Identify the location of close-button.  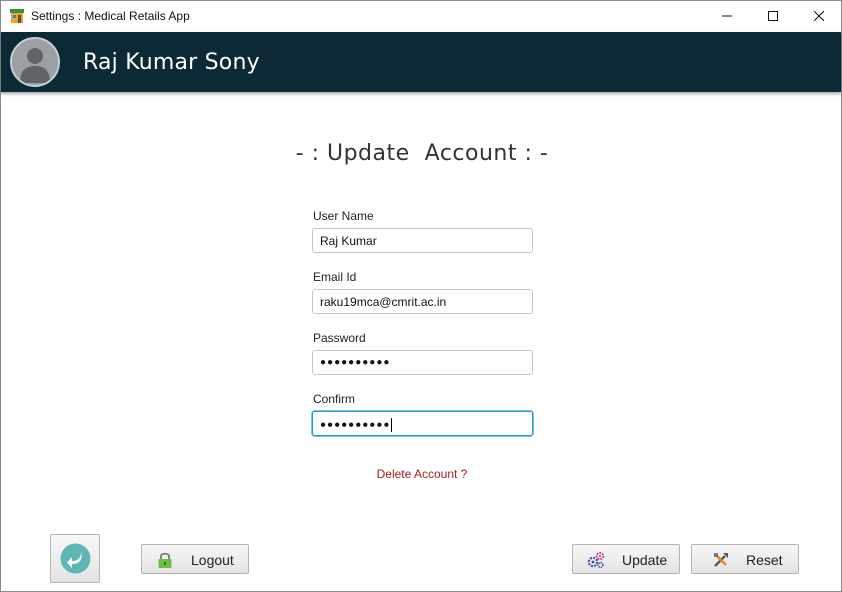
(819, 16).